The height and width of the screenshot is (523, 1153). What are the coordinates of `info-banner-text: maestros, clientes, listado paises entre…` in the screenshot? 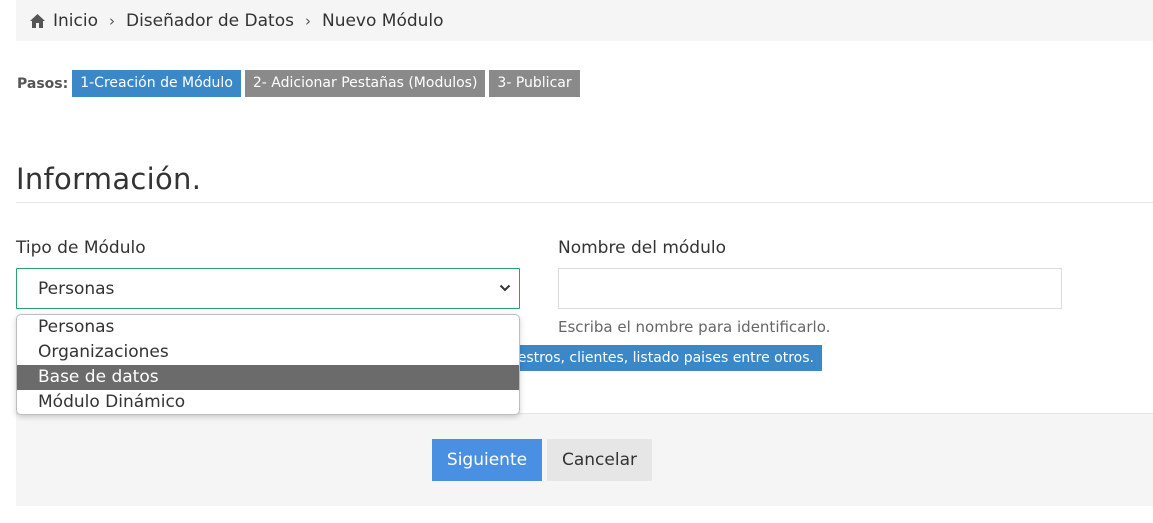 It's located at (654, 358).